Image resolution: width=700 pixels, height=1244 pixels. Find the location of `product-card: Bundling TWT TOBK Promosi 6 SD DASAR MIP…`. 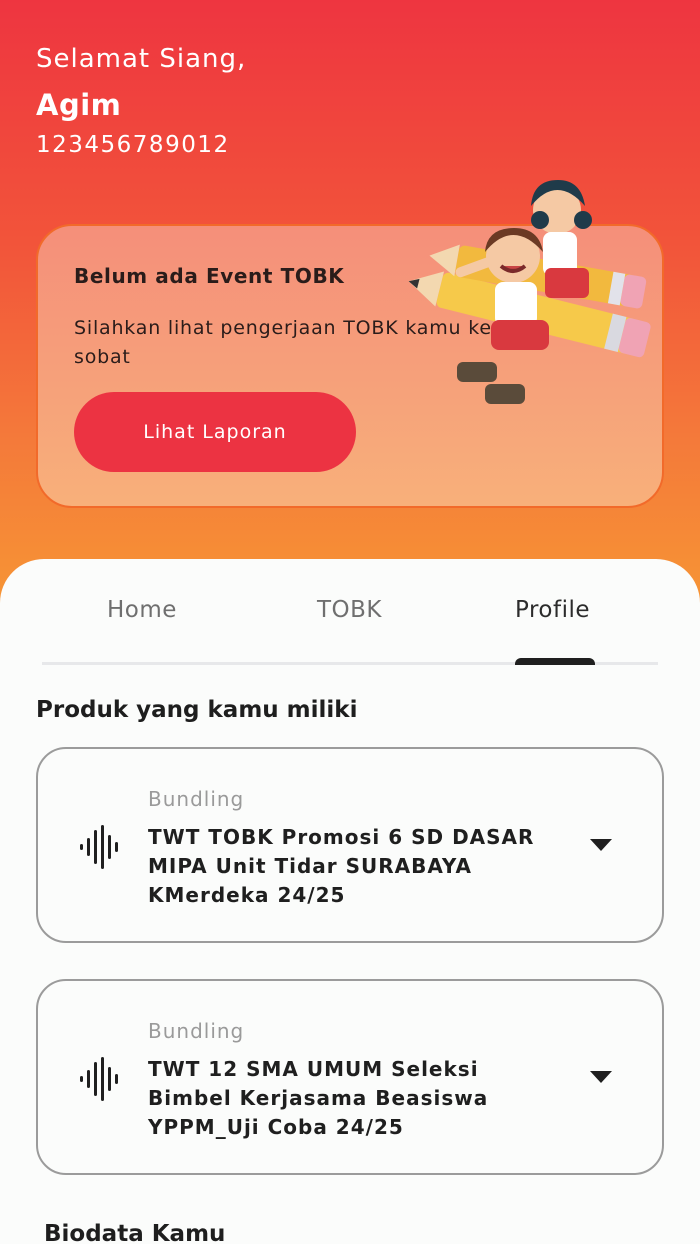

product-card: Bundling TWT TOBK Promosi 6 SD DASAR MIP… is located at coordinates (350, 845).